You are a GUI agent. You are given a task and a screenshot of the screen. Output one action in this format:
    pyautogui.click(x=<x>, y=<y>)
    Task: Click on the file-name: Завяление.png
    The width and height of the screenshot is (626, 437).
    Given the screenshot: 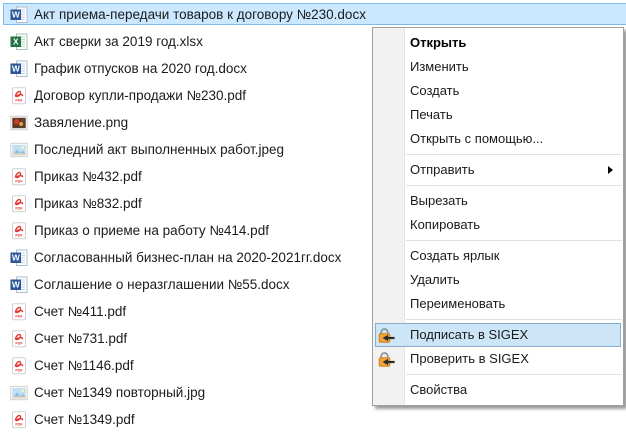 What is the action you would take?
    pyautogui.click(x=81, y=122)
    